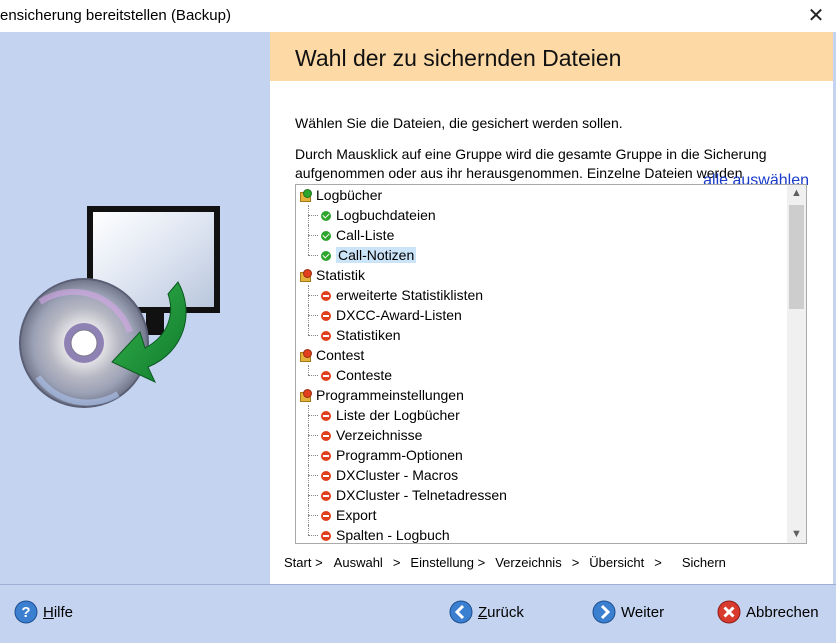 Image resolution: width=836 pixels, height=643 pixels. I want to click on tree-item: Conteste, so click(541, 375).